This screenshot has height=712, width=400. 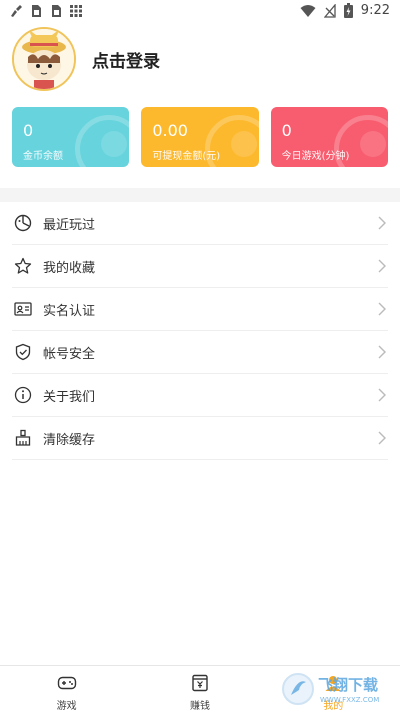 I want to click on play-time-value: 0, so click(x=286, y=130).